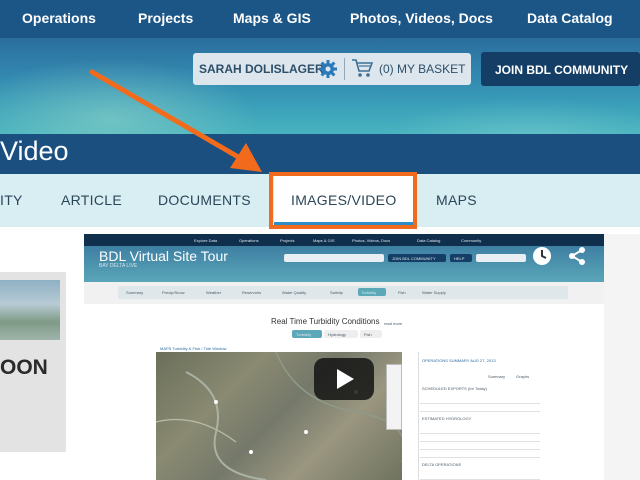 This screenshot has width=640, height=480. I want to click on map-zoom-tools, so click(394, 397).